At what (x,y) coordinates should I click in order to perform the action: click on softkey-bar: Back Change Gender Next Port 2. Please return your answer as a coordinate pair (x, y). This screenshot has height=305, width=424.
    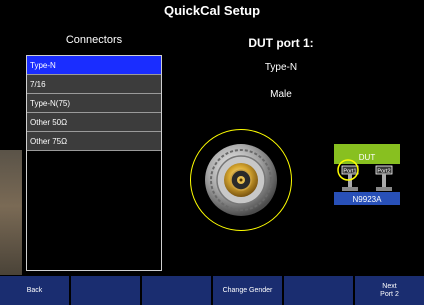
    Looking at the image, I should click on (212, 290).